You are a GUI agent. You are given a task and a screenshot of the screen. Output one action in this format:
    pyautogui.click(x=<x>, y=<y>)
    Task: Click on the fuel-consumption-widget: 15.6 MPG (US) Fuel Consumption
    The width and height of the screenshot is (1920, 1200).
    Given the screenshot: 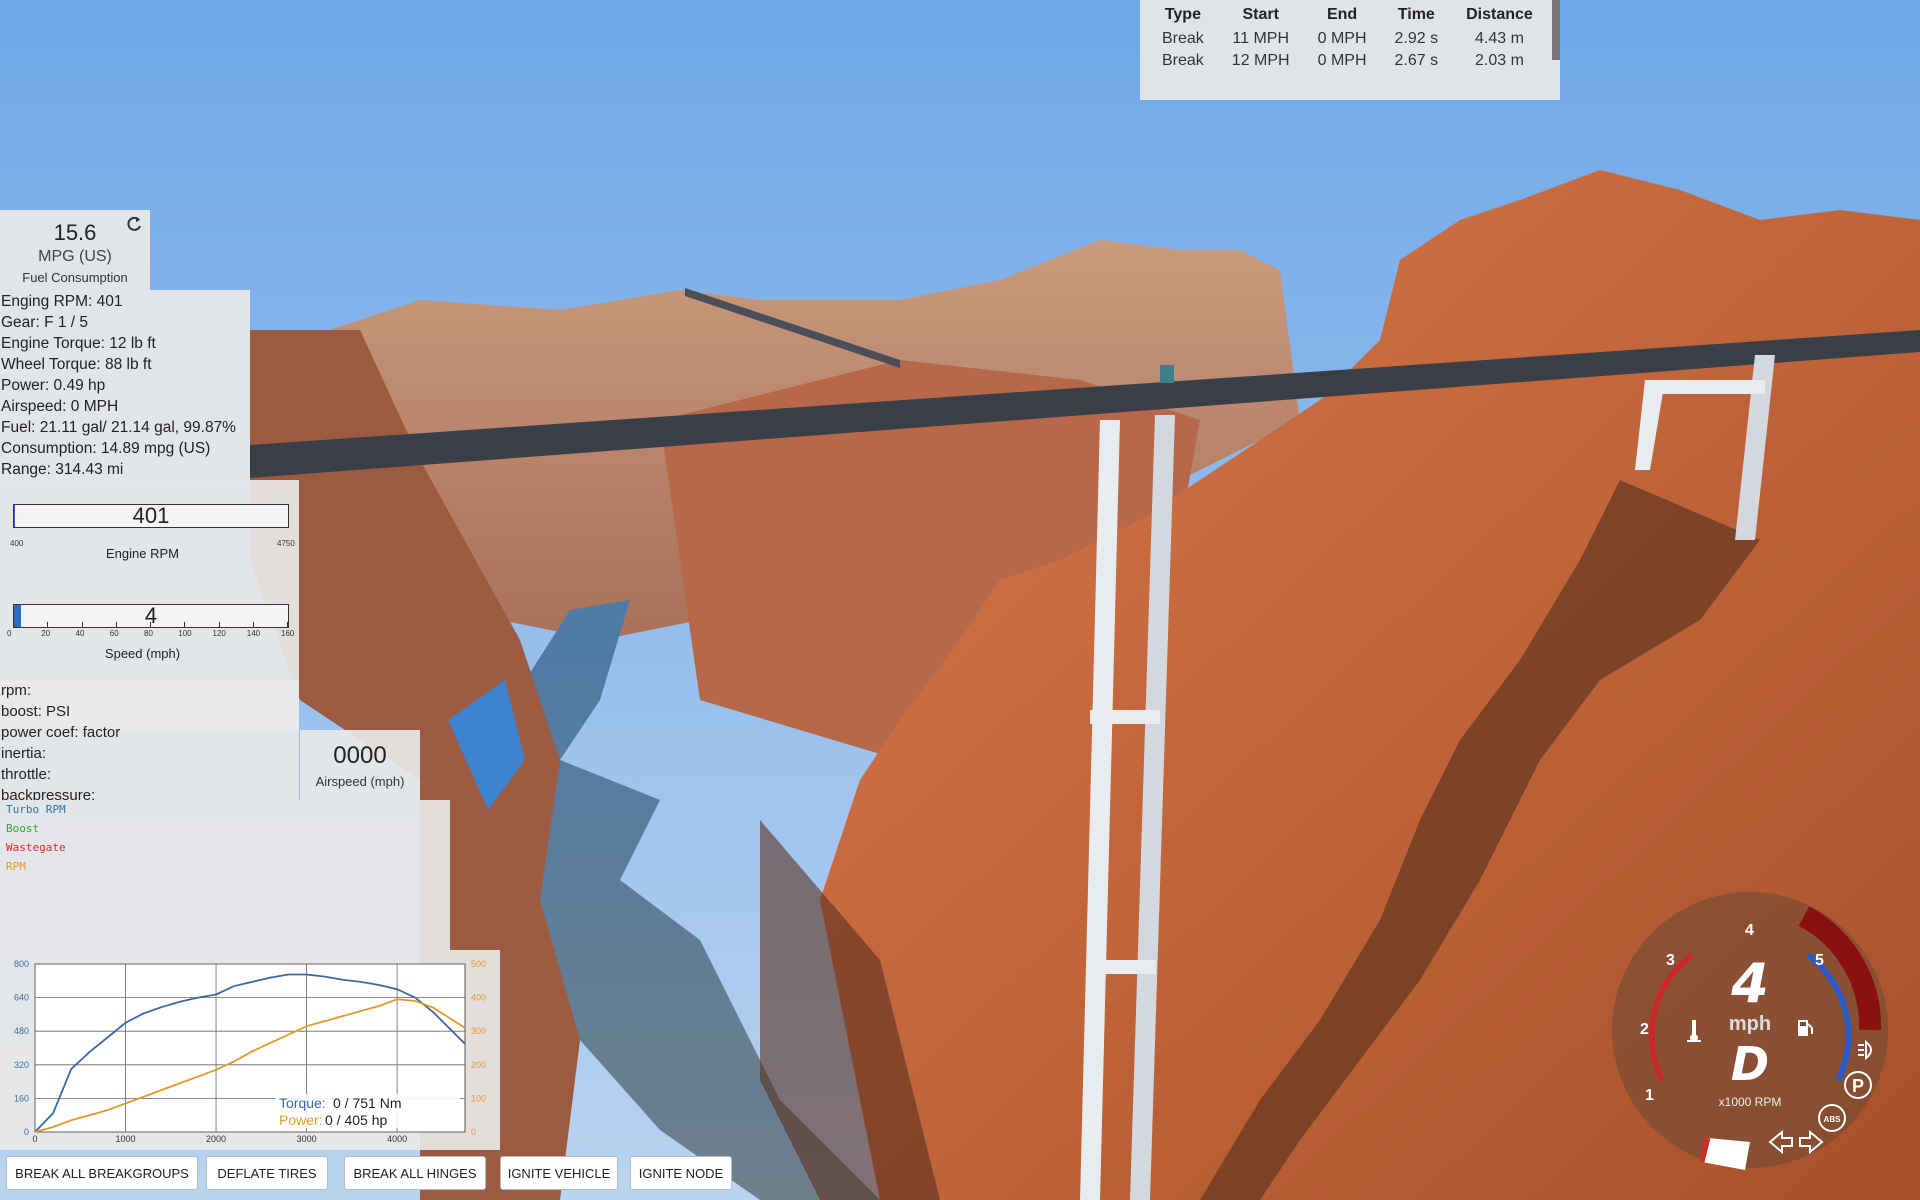 What is the action you would take?
    pyautogui.click(x=75, y=250)
    